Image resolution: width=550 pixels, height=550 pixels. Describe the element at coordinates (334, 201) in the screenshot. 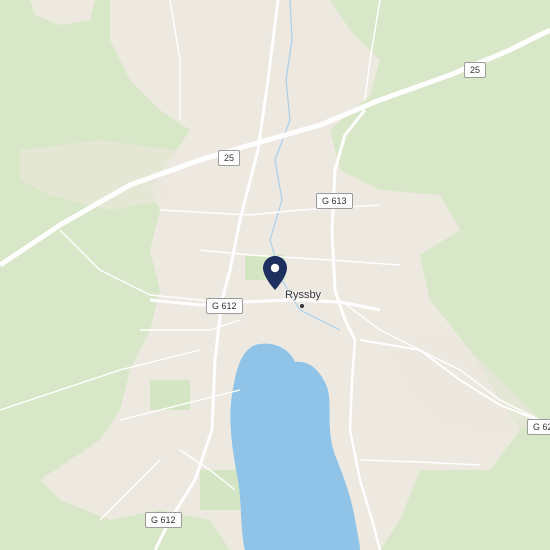

I see `road-shield-g613: G 613` at that location.